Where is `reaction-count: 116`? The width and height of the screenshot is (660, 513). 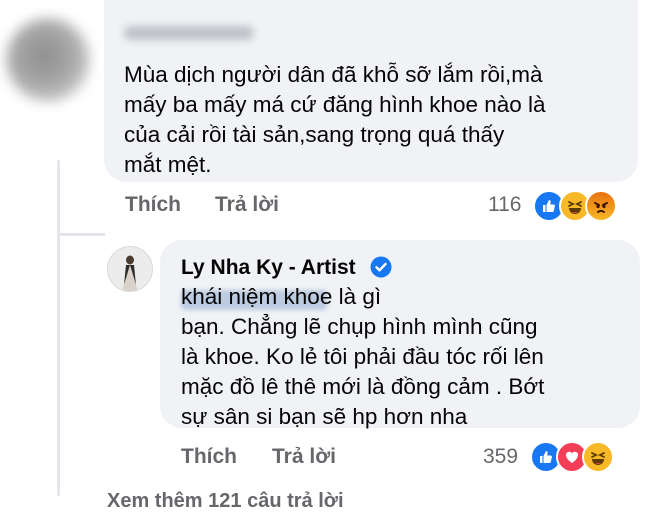
reaction-count: 116 is located at coordinates (504, 205).